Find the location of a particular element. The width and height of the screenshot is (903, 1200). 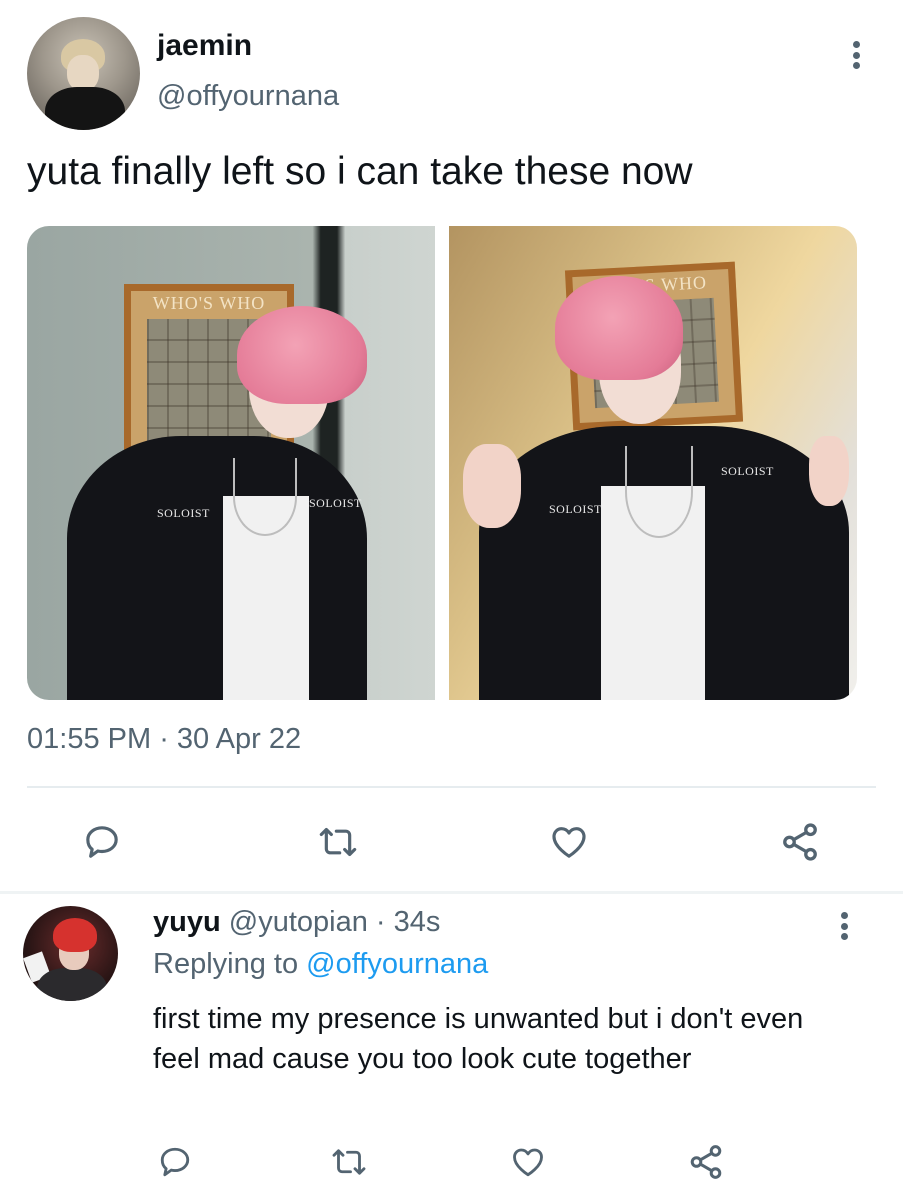

reply-display-name: yuyu is located at coordinates (187, 922).